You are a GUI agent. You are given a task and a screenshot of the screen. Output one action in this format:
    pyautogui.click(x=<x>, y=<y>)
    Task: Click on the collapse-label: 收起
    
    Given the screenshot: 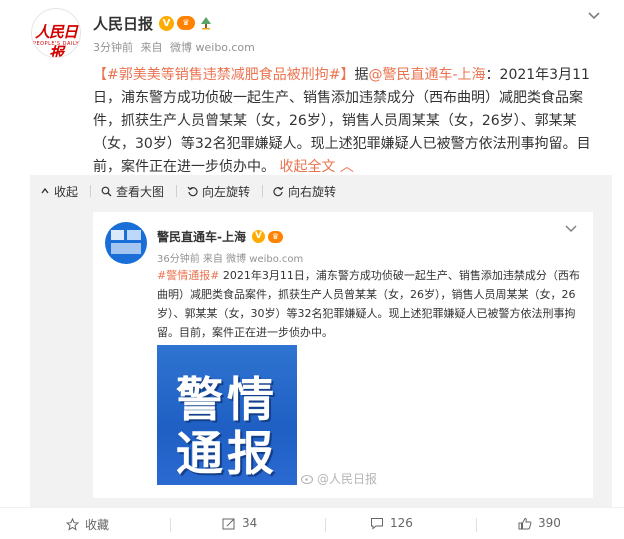 What is the action you would take?
    pyautogui.click(x=66, y=191)
    